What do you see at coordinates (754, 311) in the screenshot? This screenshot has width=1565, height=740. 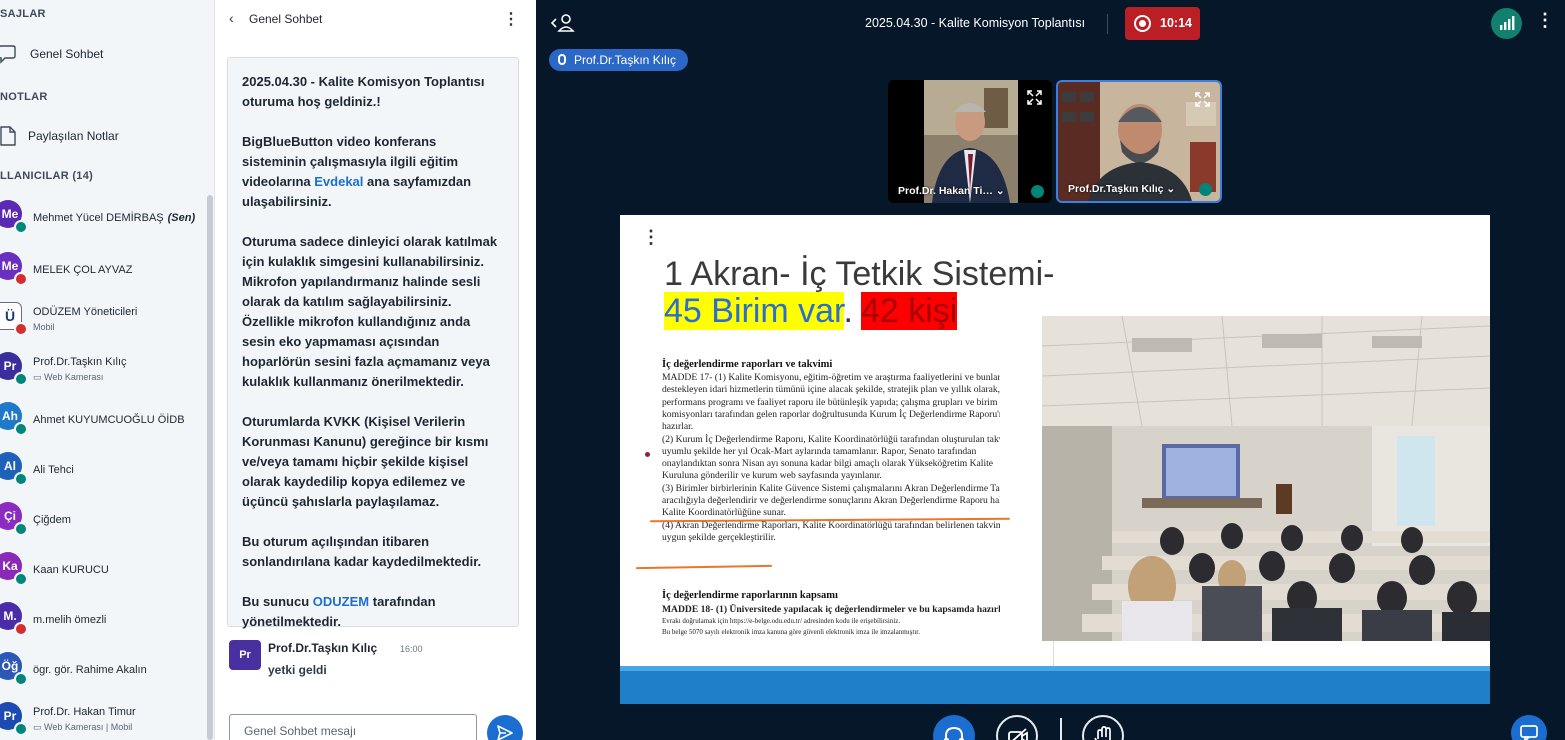 I see `highlight-units: 45 Birim var` at bounding box center [754, 311].